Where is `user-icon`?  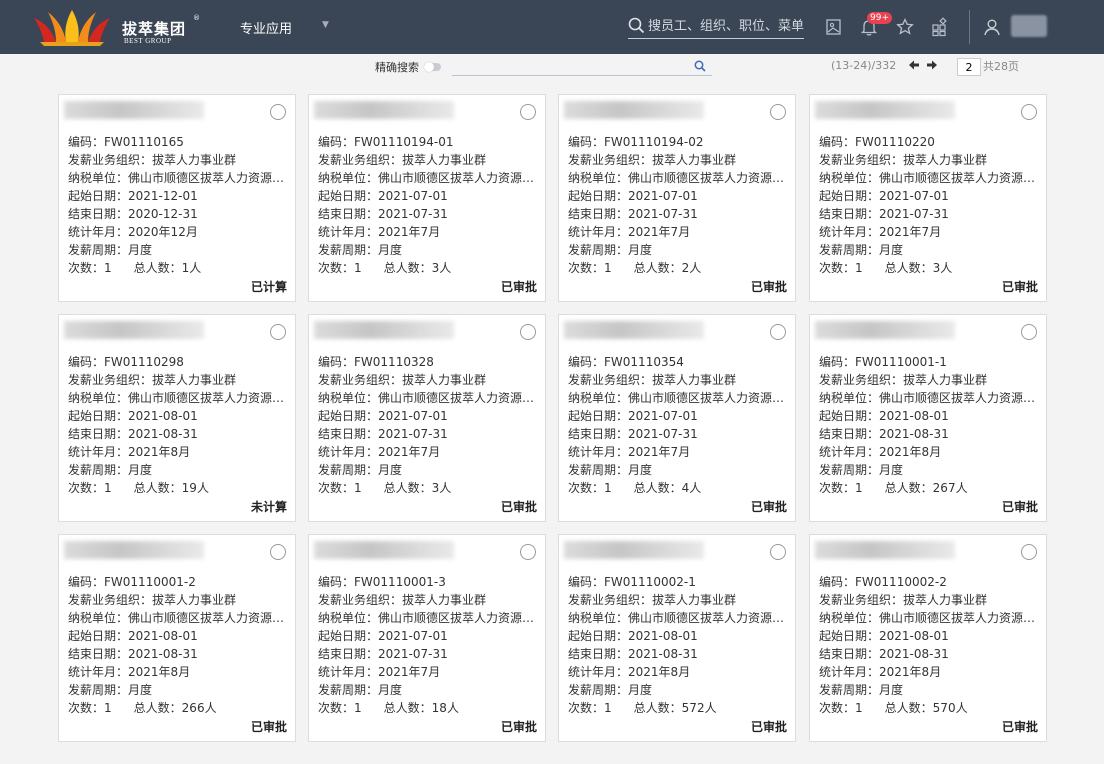 user-icon is located at coordinates (992, 27).